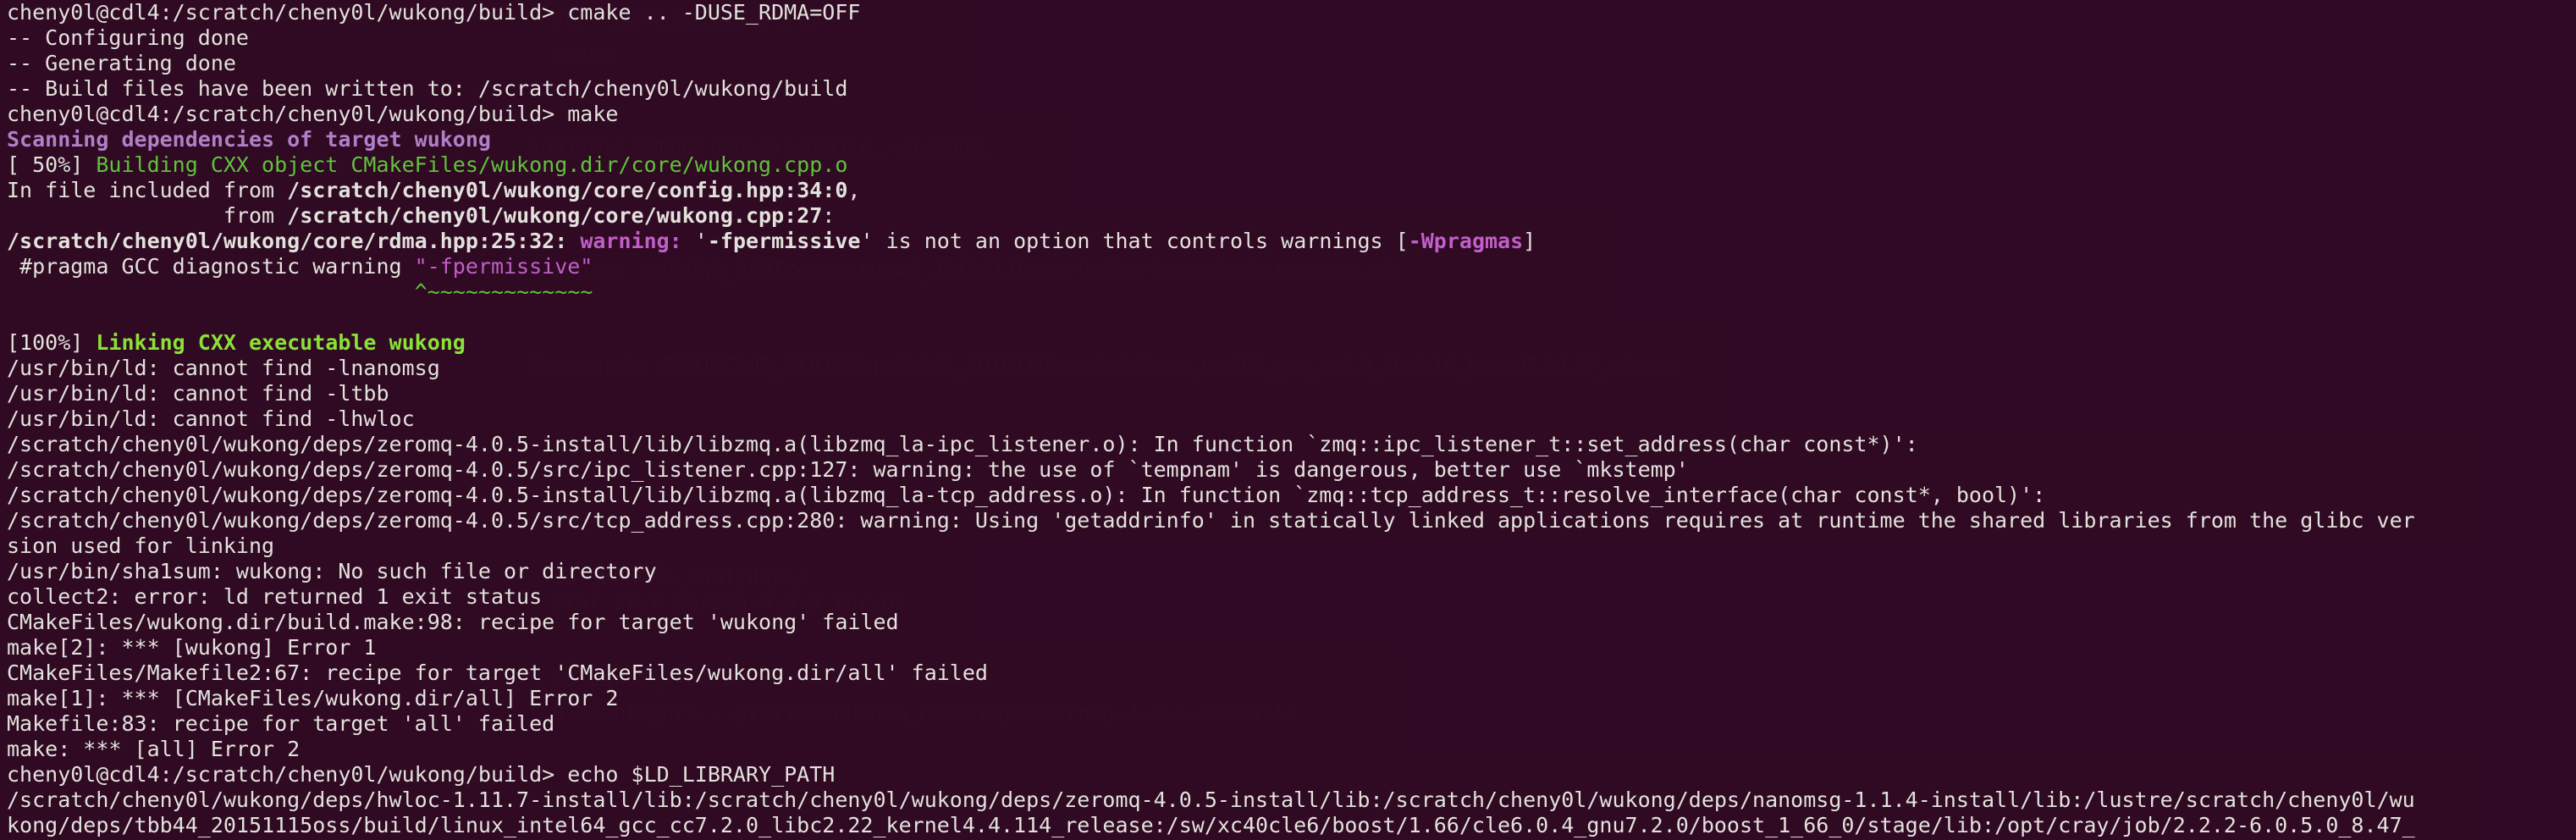  What do you see at coordinates (1291, 749) in the screenshot?
I see `terminal-line: make: *** [all] Error 2` at bounding box center [1291, 749].